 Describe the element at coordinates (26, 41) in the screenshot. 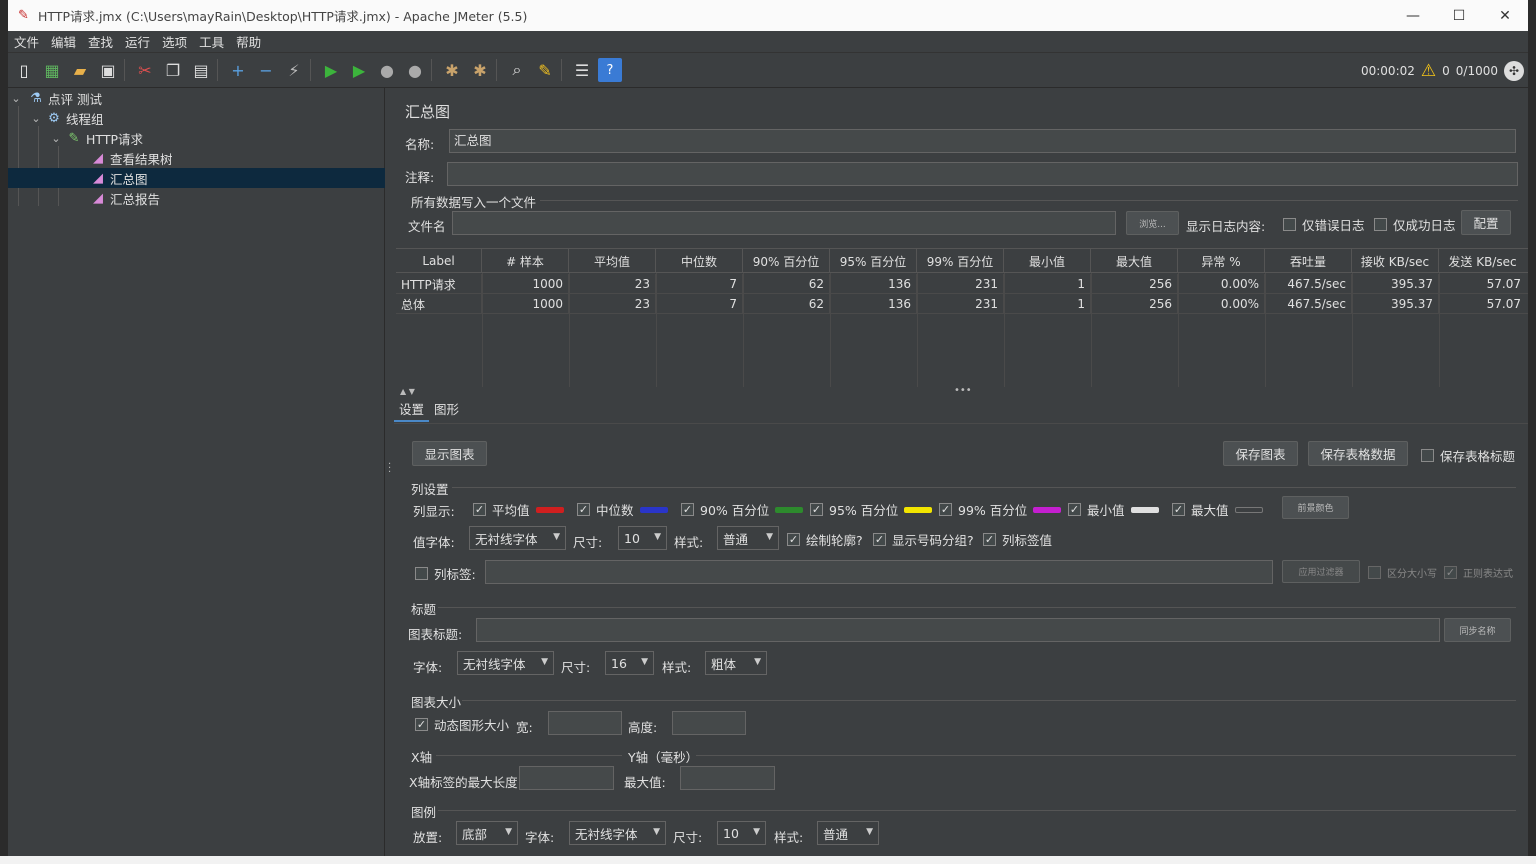

I see `menu-file: 文件` at that location.